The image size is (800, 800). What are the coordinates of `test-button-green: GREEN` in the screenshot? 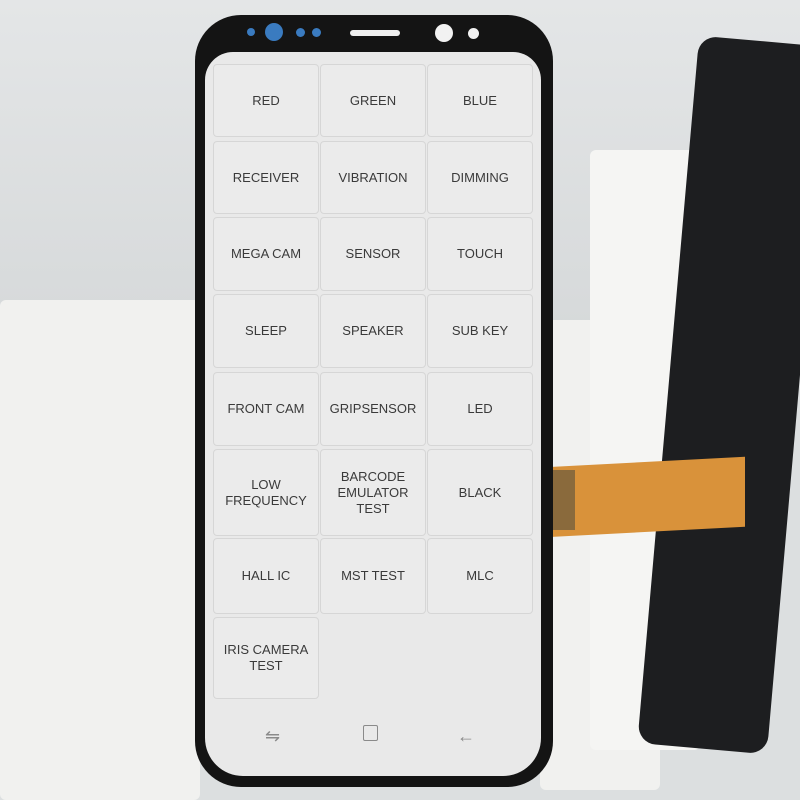 It's located at (373, 100).